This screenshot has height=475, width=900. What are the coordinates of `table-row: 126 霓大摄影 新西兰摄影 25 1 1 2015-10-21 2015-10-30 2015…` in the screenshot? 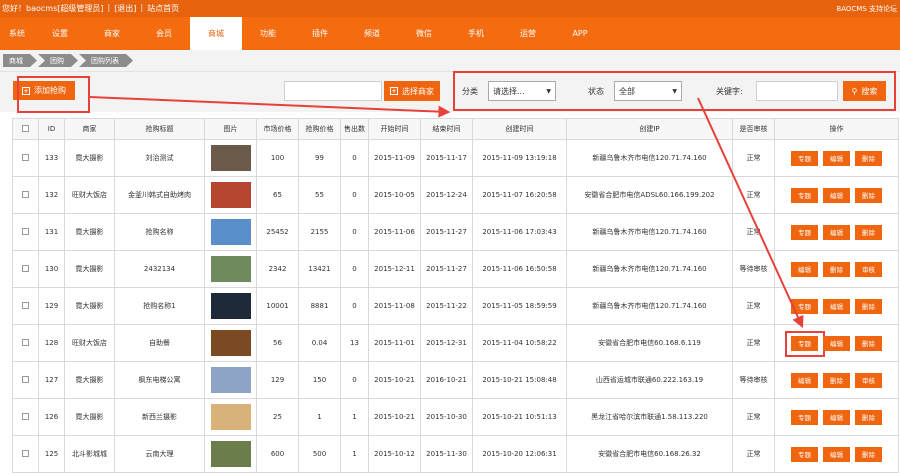 It's located at (455, 417).